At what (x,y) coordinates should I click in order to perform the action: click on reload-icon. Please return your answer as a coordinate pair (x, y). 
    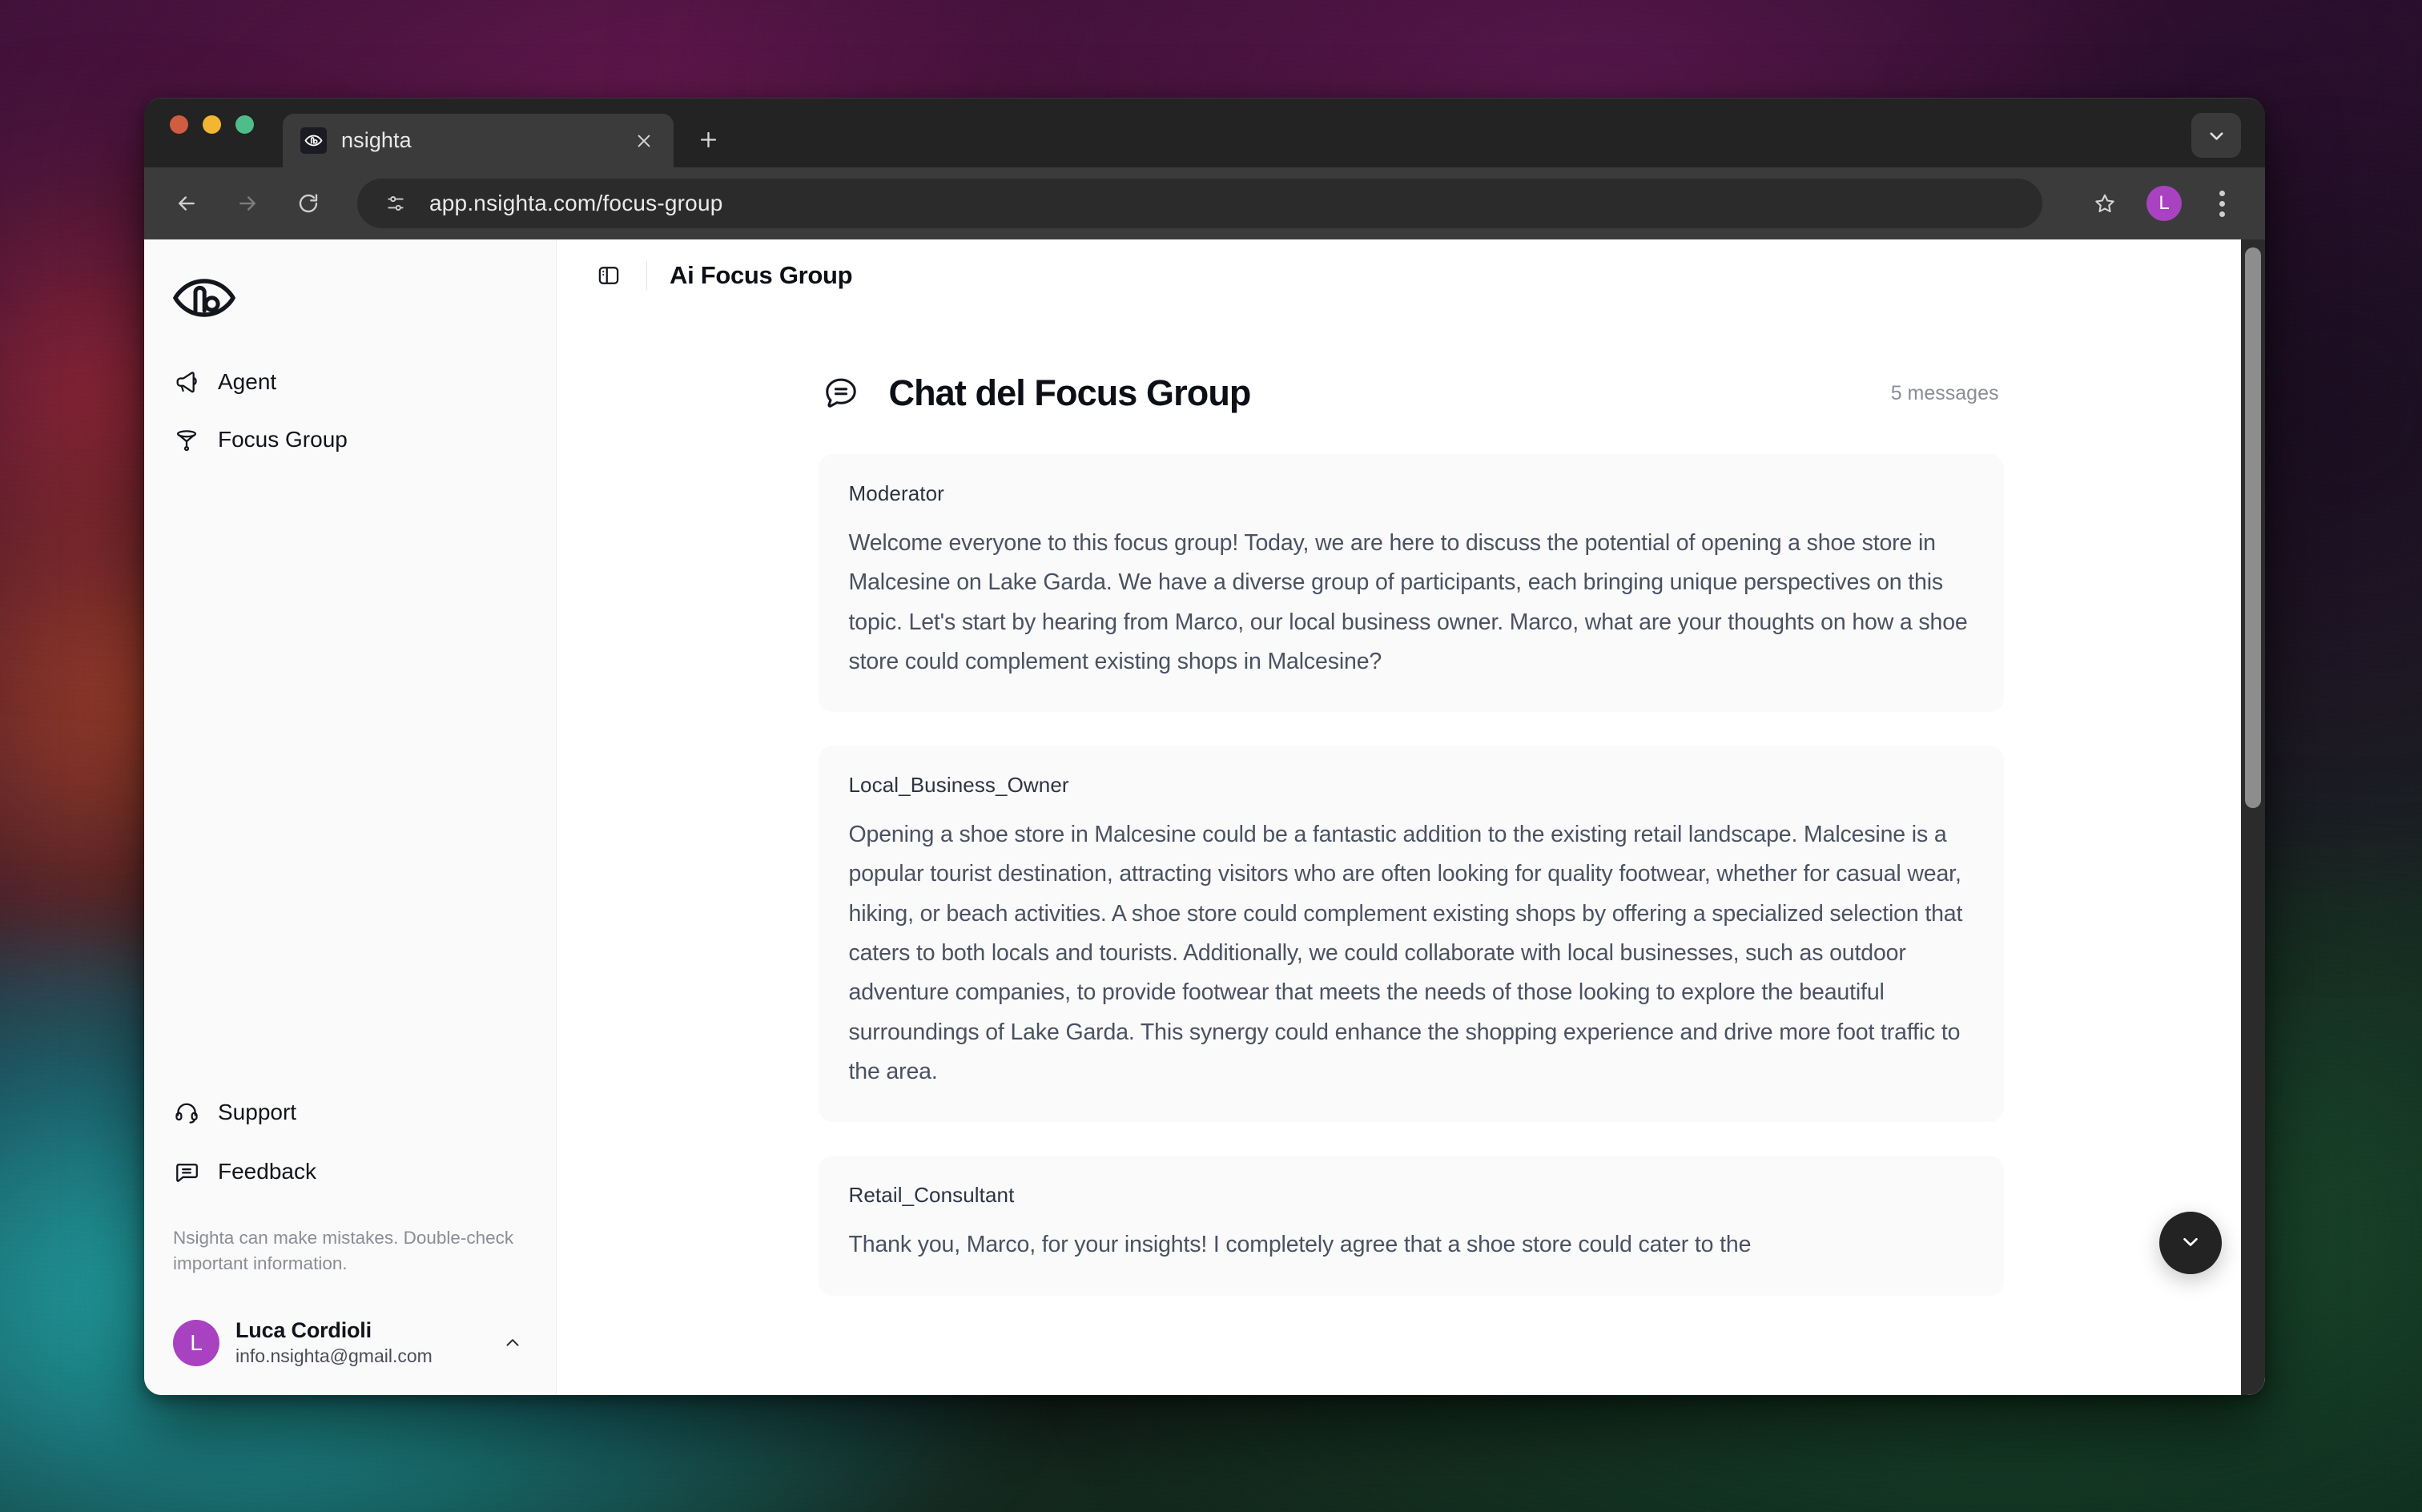
    Looking at the image, I should click on (308, 203).